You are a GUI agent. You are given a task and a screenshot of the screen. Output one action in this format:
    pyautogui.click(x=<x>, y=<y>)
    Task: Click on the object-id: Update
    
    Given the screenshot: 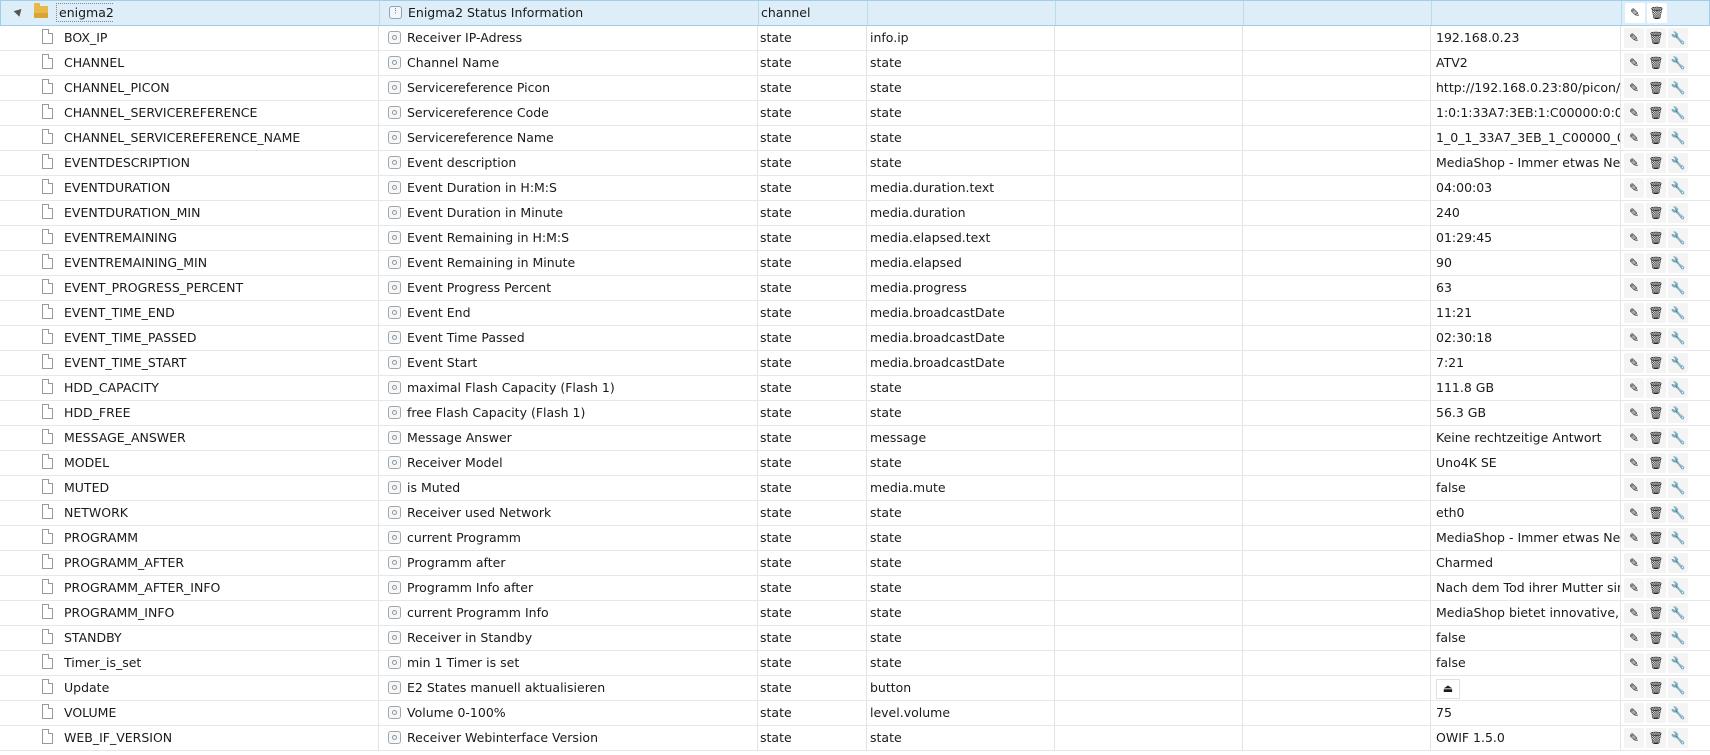 What is the action you would take?
    pyautogui.click(x=220, y=688)
    